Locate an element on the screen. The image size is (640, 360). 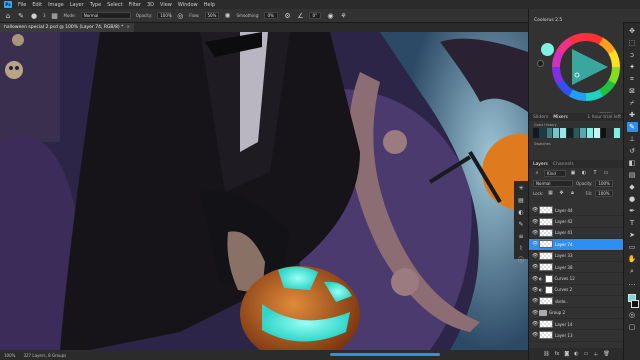
lock-all-icon: 🔒︎ is located at coordinates (572, 193).